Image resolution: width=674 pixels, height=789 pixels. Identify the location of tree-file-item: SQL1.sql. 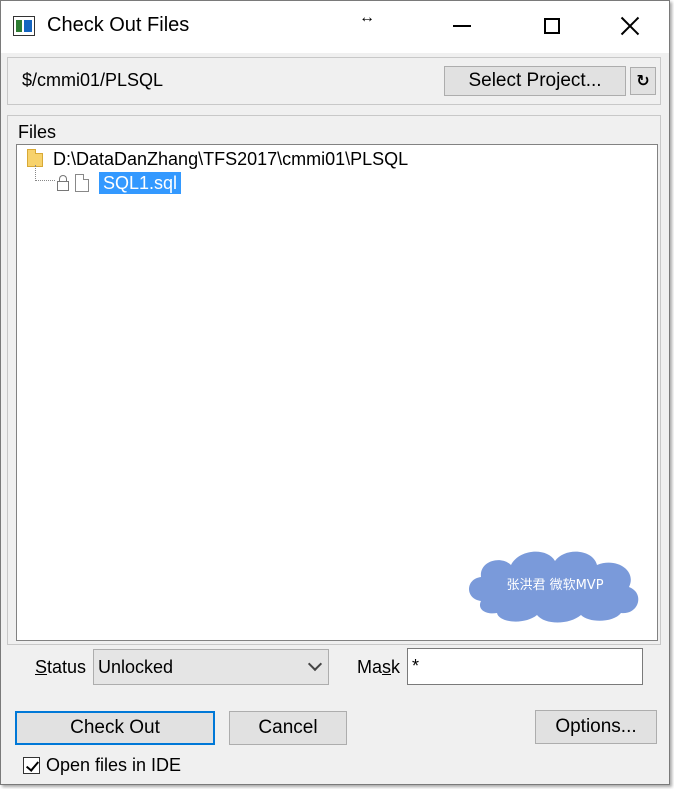
(119, 183).